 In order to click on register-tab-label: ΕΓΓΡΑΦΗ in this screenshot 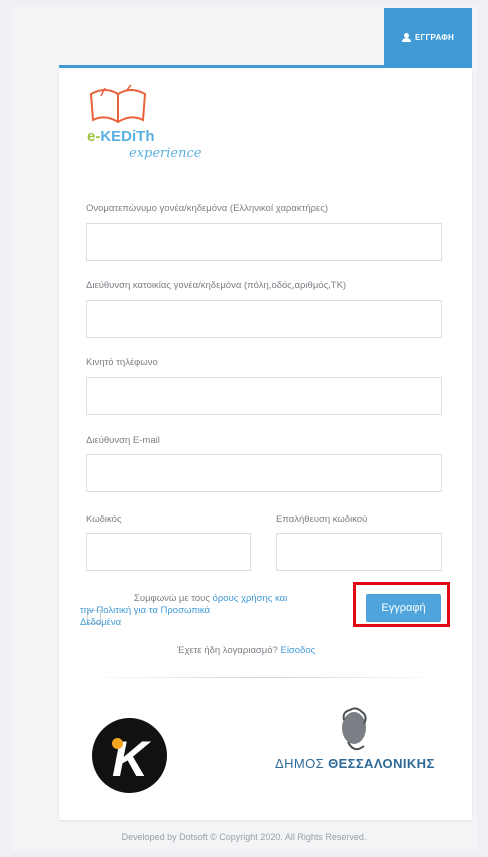, I will do `click(434, 37)`.